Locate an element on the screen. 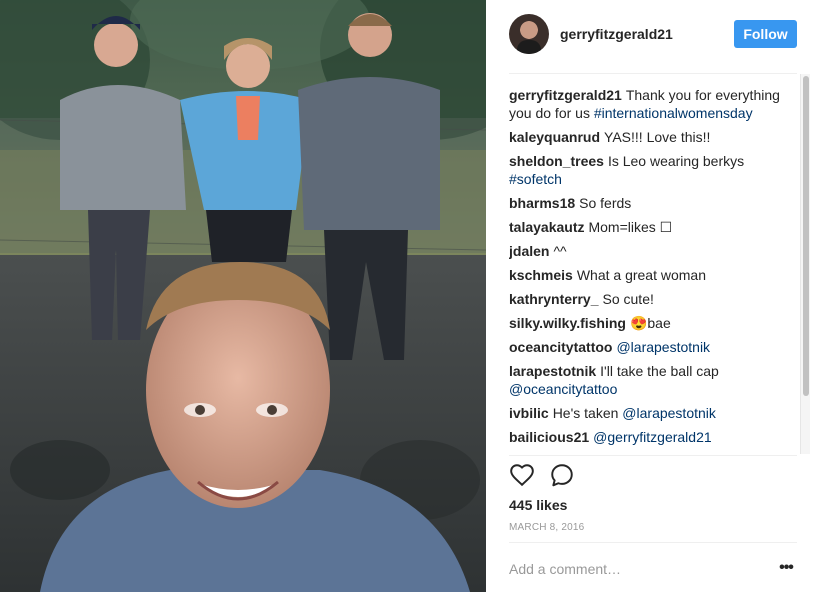 The height and width of the screenshot is (592, 821). comment-text: I'll take the ball cap is located at coordinates (659, 371).